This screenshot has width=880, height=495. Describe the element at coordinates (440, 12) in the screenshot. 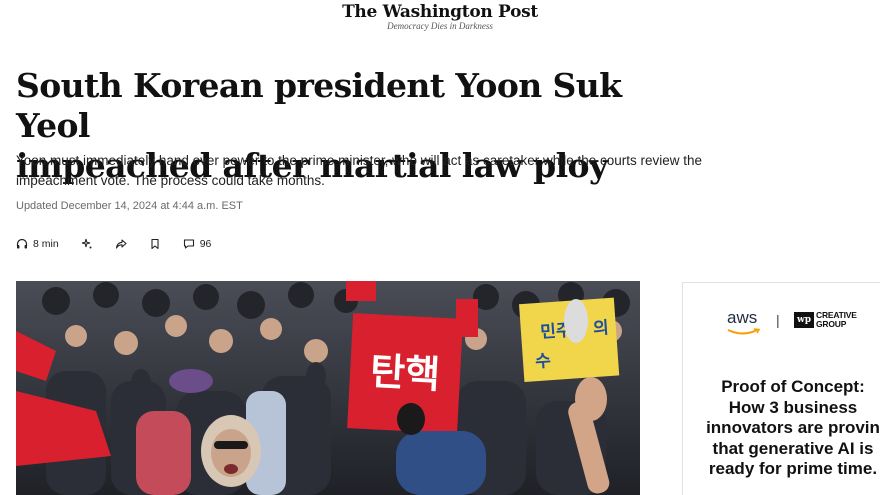

I see `washington-post-logo: The Washington Post` at that location.